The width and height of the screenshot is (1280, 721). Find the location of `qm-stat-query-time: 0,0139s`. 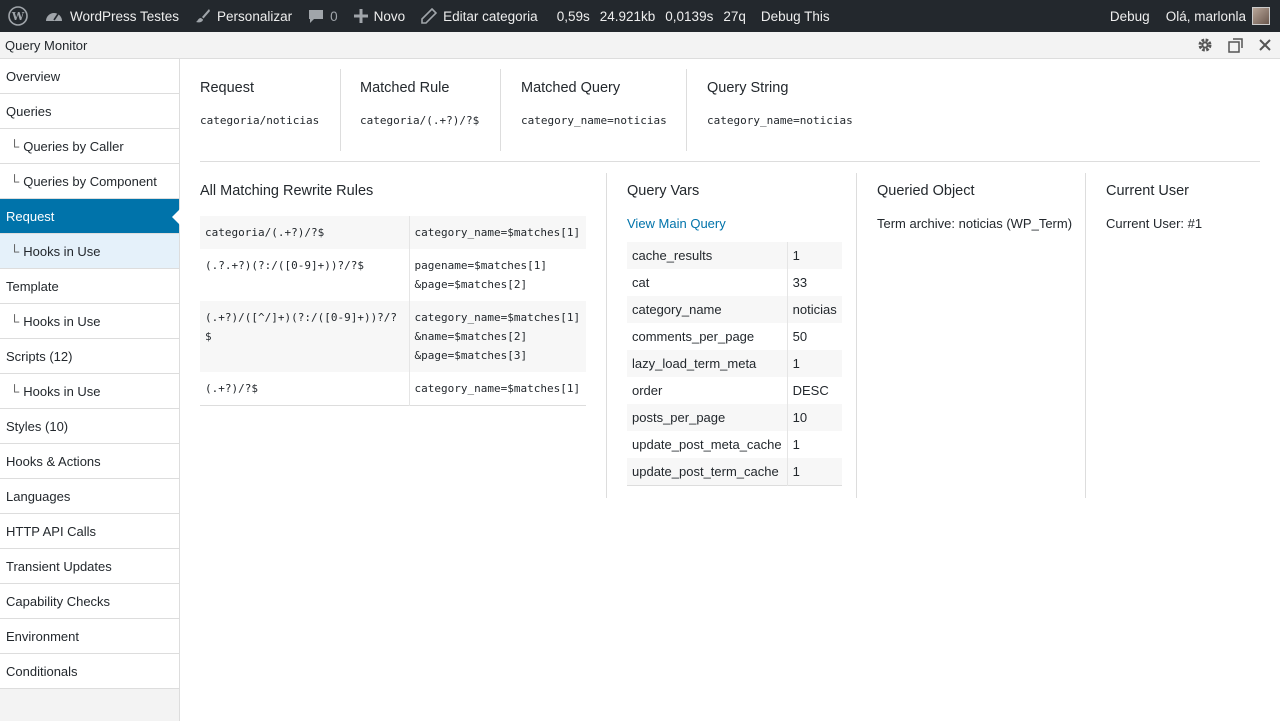

qm-stat-query-time: 0,0139s is located at coordinates (689, 16).